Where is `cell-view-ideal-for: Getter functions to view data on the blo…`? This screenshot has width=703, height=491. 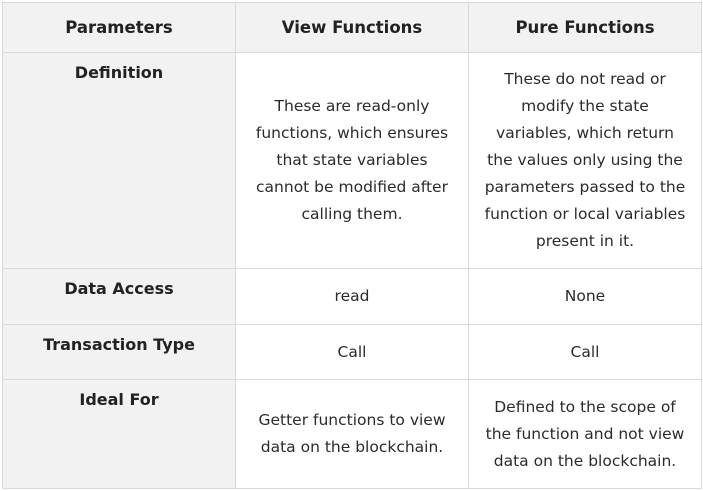 cell-view-ideal-for: Getter functions to view data on the blo… is located at coordinates (352, 434).